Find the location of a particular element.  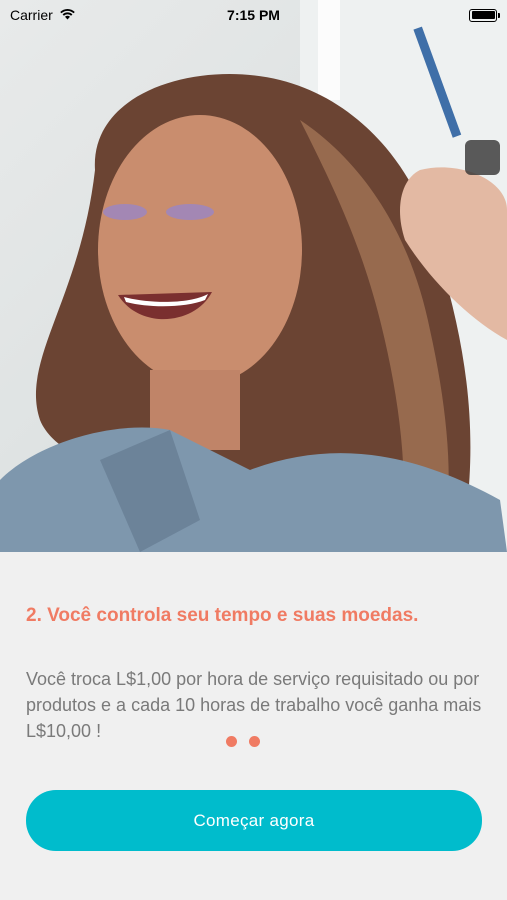

battery-icon is located at coordinates (484, 15).